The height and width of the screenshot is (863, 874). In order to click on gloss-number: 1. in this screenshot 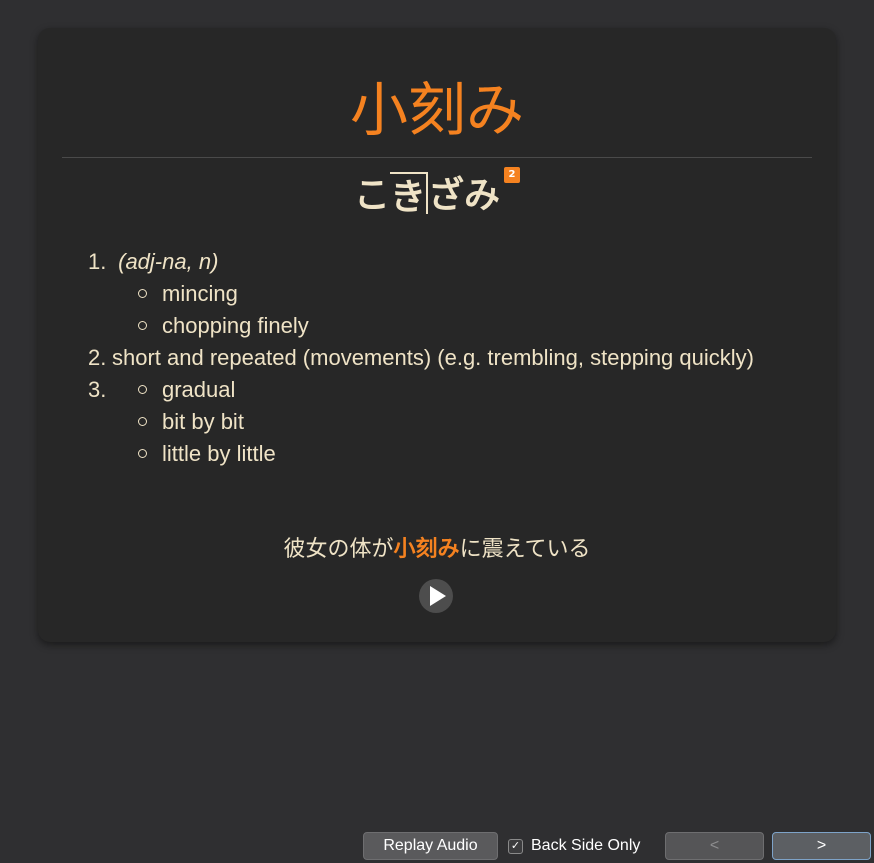, I will do `click(97, 261)`.